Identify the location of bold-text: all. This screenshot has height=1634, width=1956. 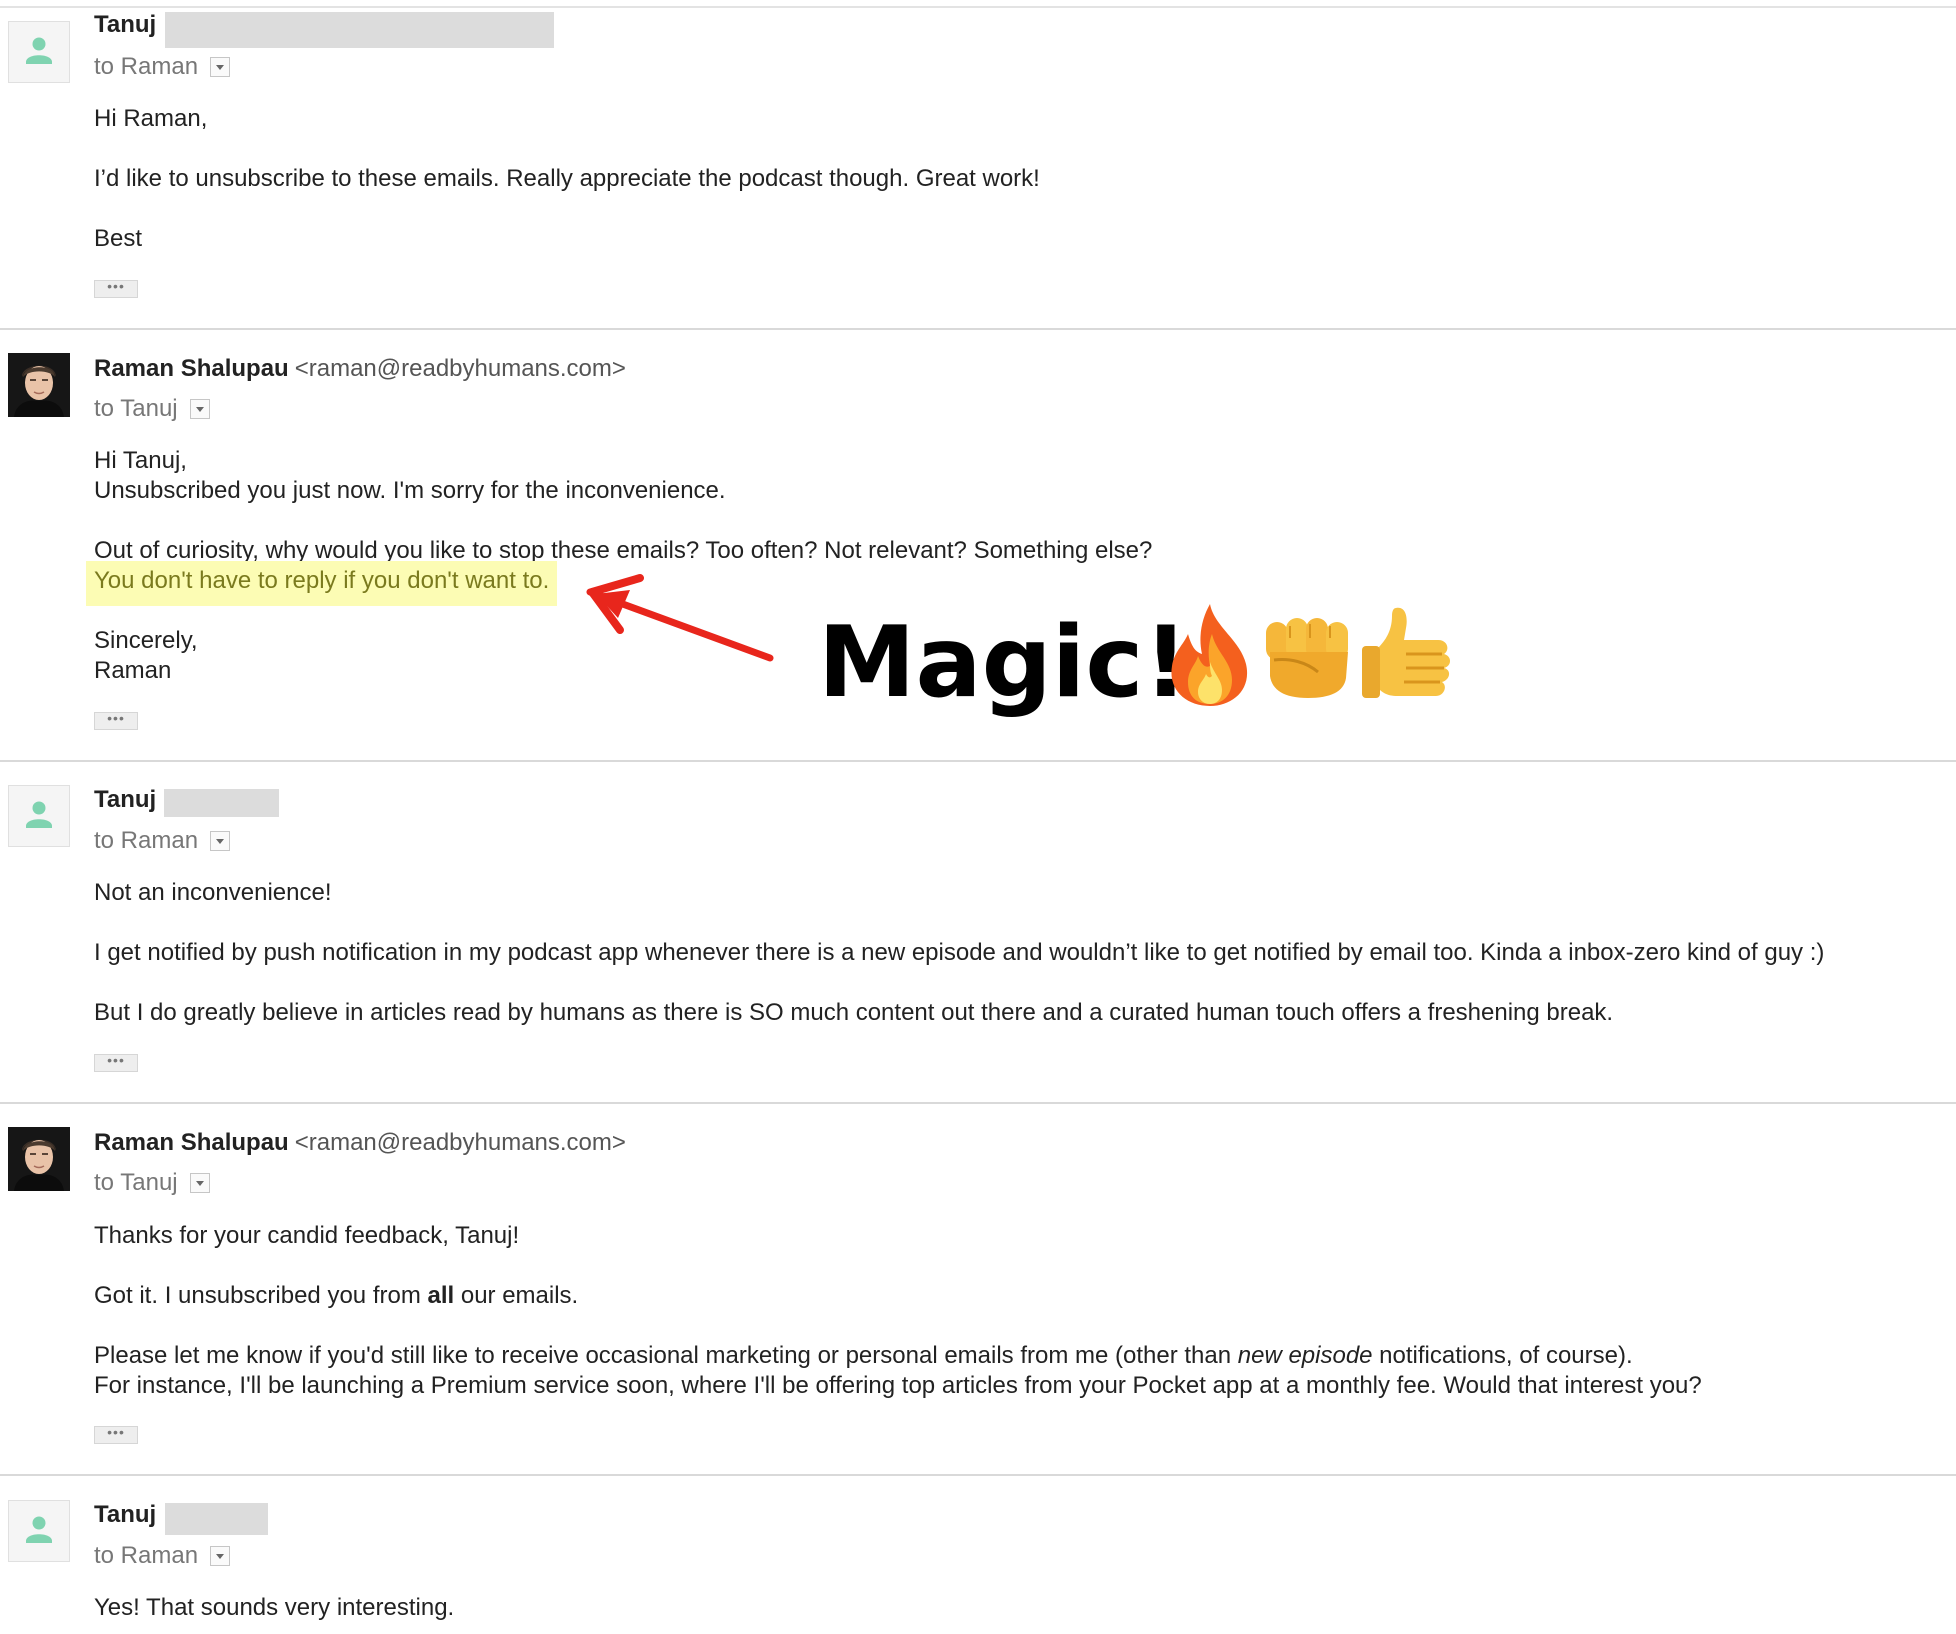
(441, 1295).